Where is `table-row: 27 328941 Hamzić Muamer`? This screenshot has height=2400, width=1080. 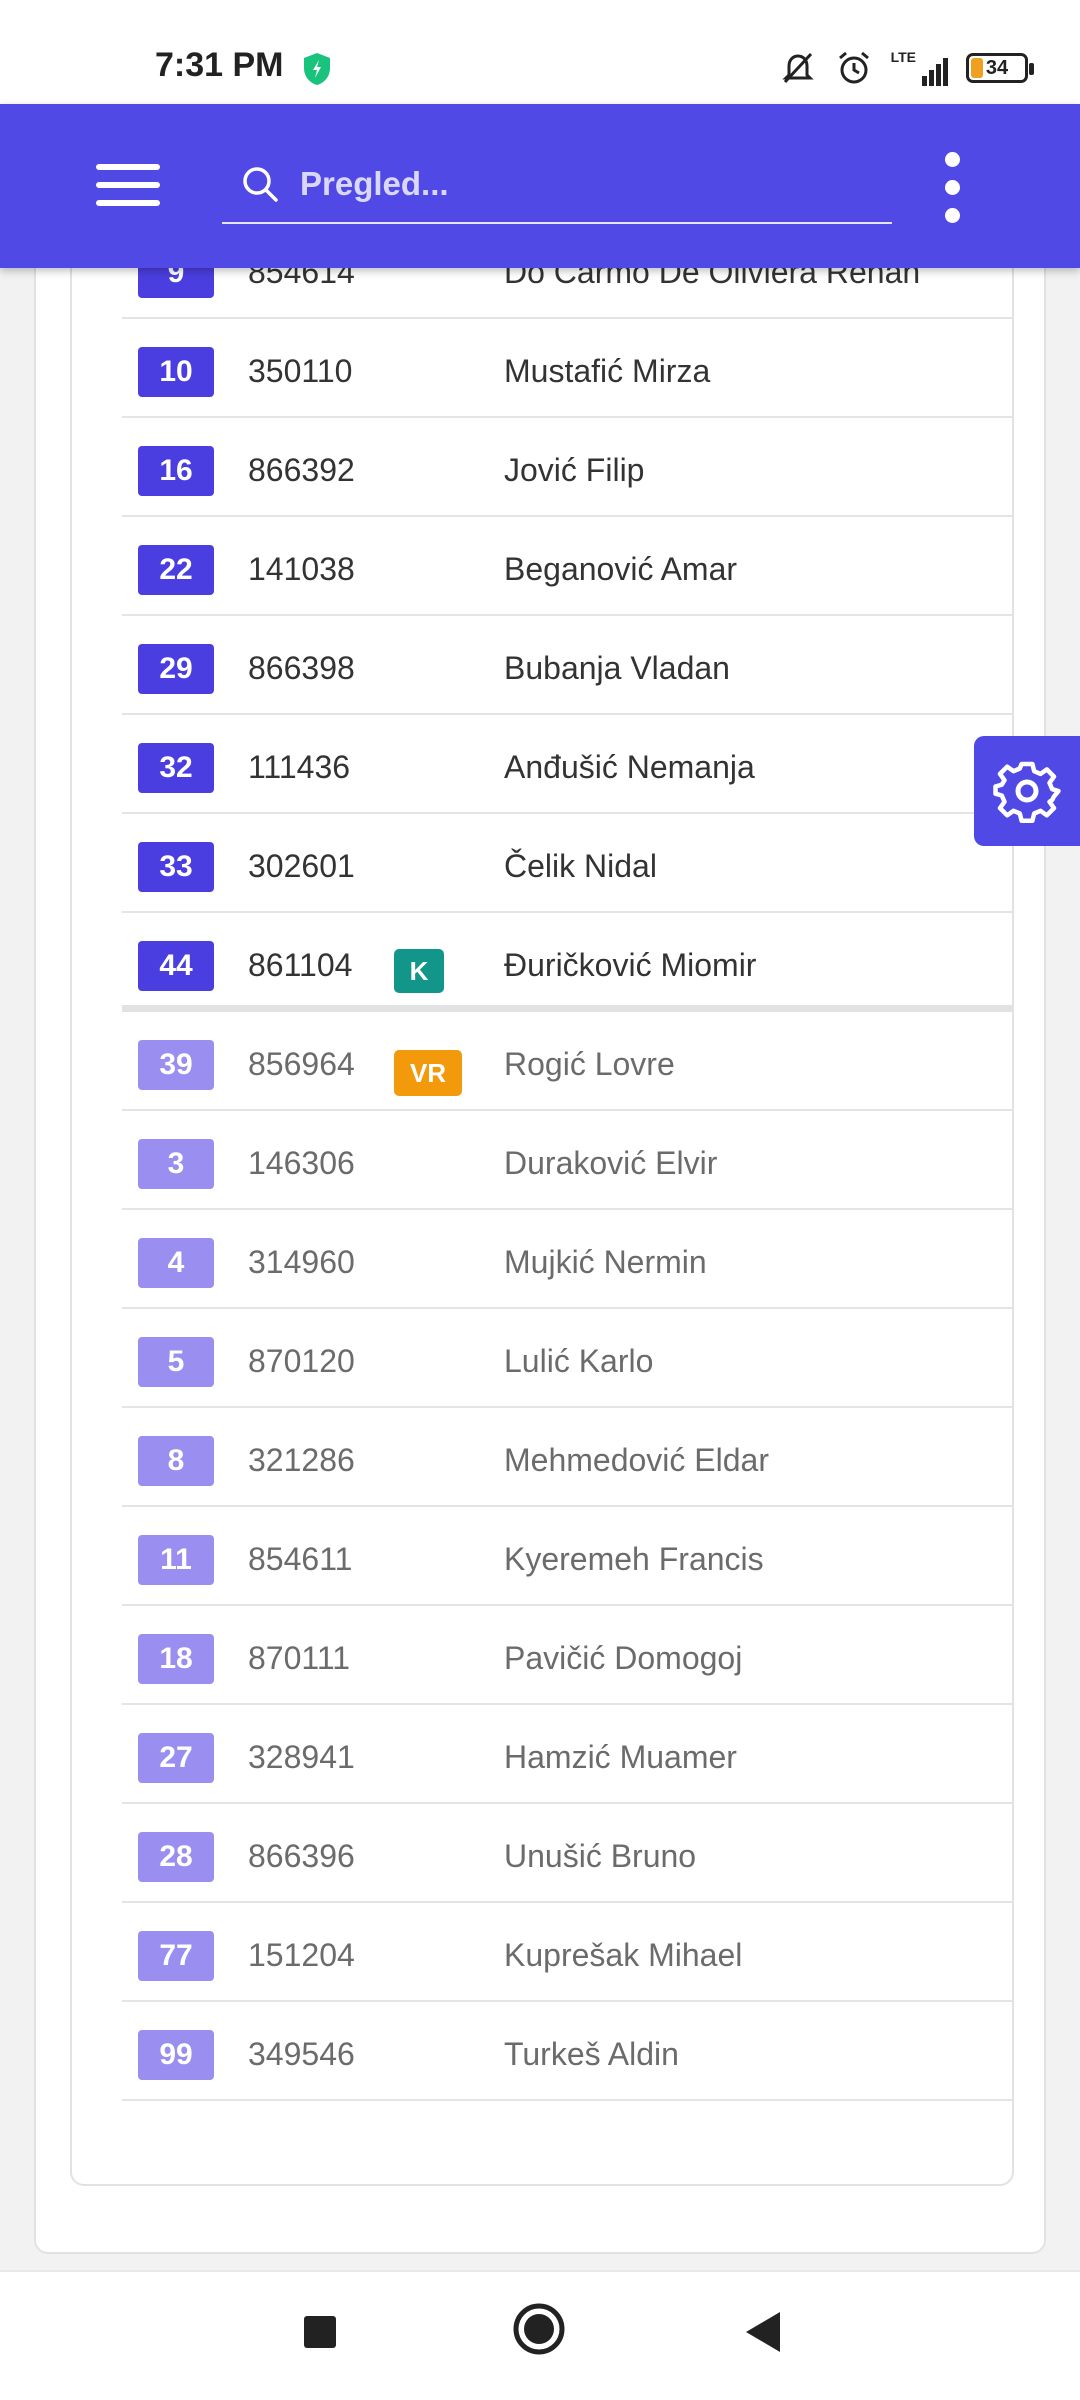 table-row: 27 328941 Hamzić Muamer is located at coordinates (568, 1754).